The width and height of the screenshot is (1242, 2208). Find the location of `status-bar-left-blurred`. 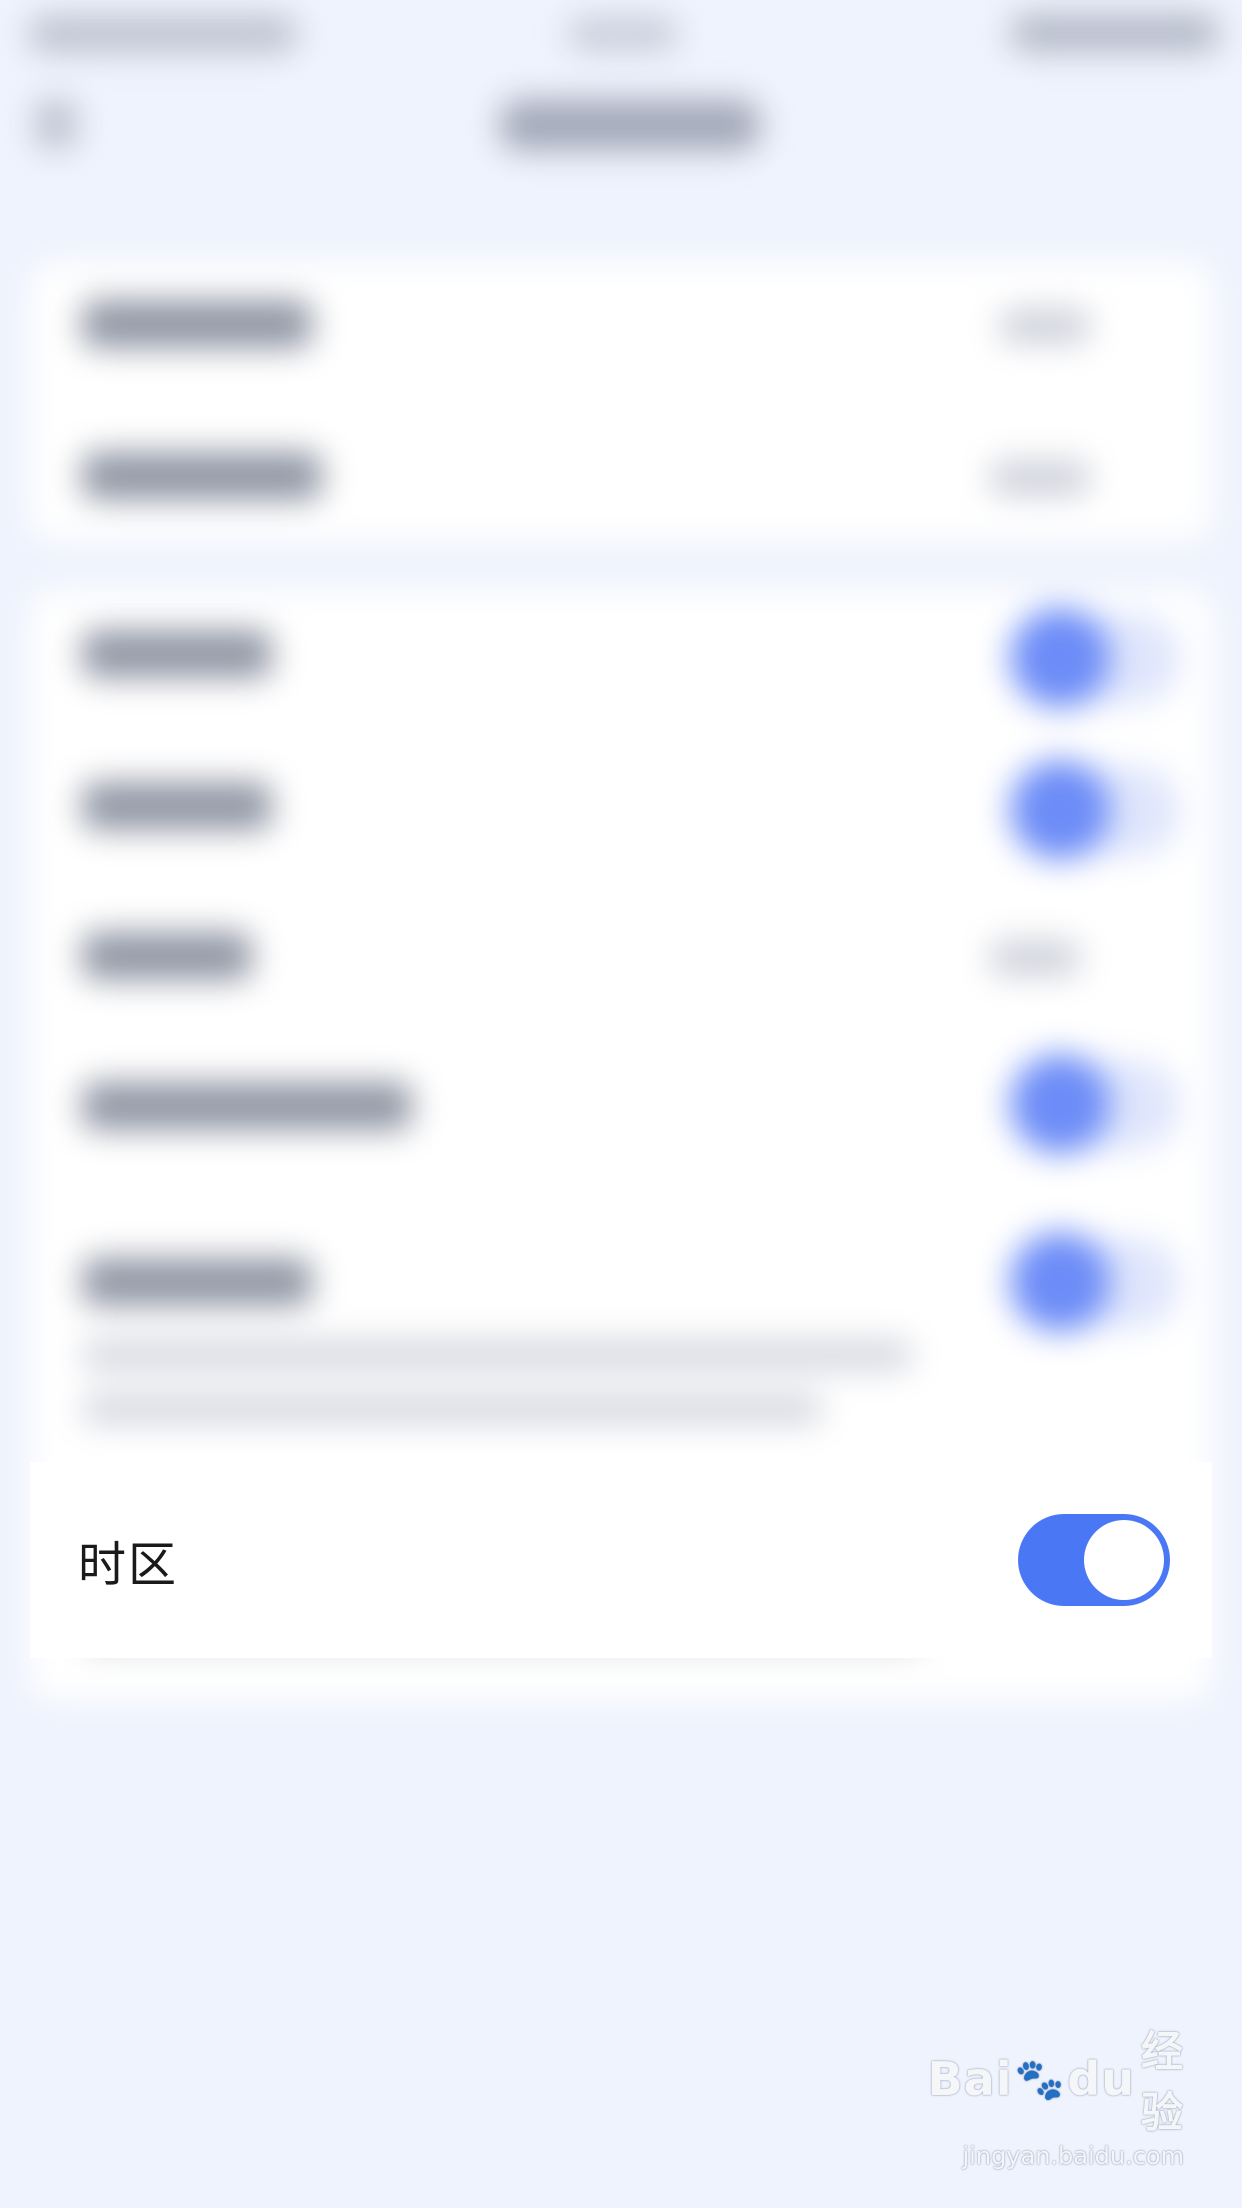

status-bar-left-blurred is located at coordinates (163, 34).